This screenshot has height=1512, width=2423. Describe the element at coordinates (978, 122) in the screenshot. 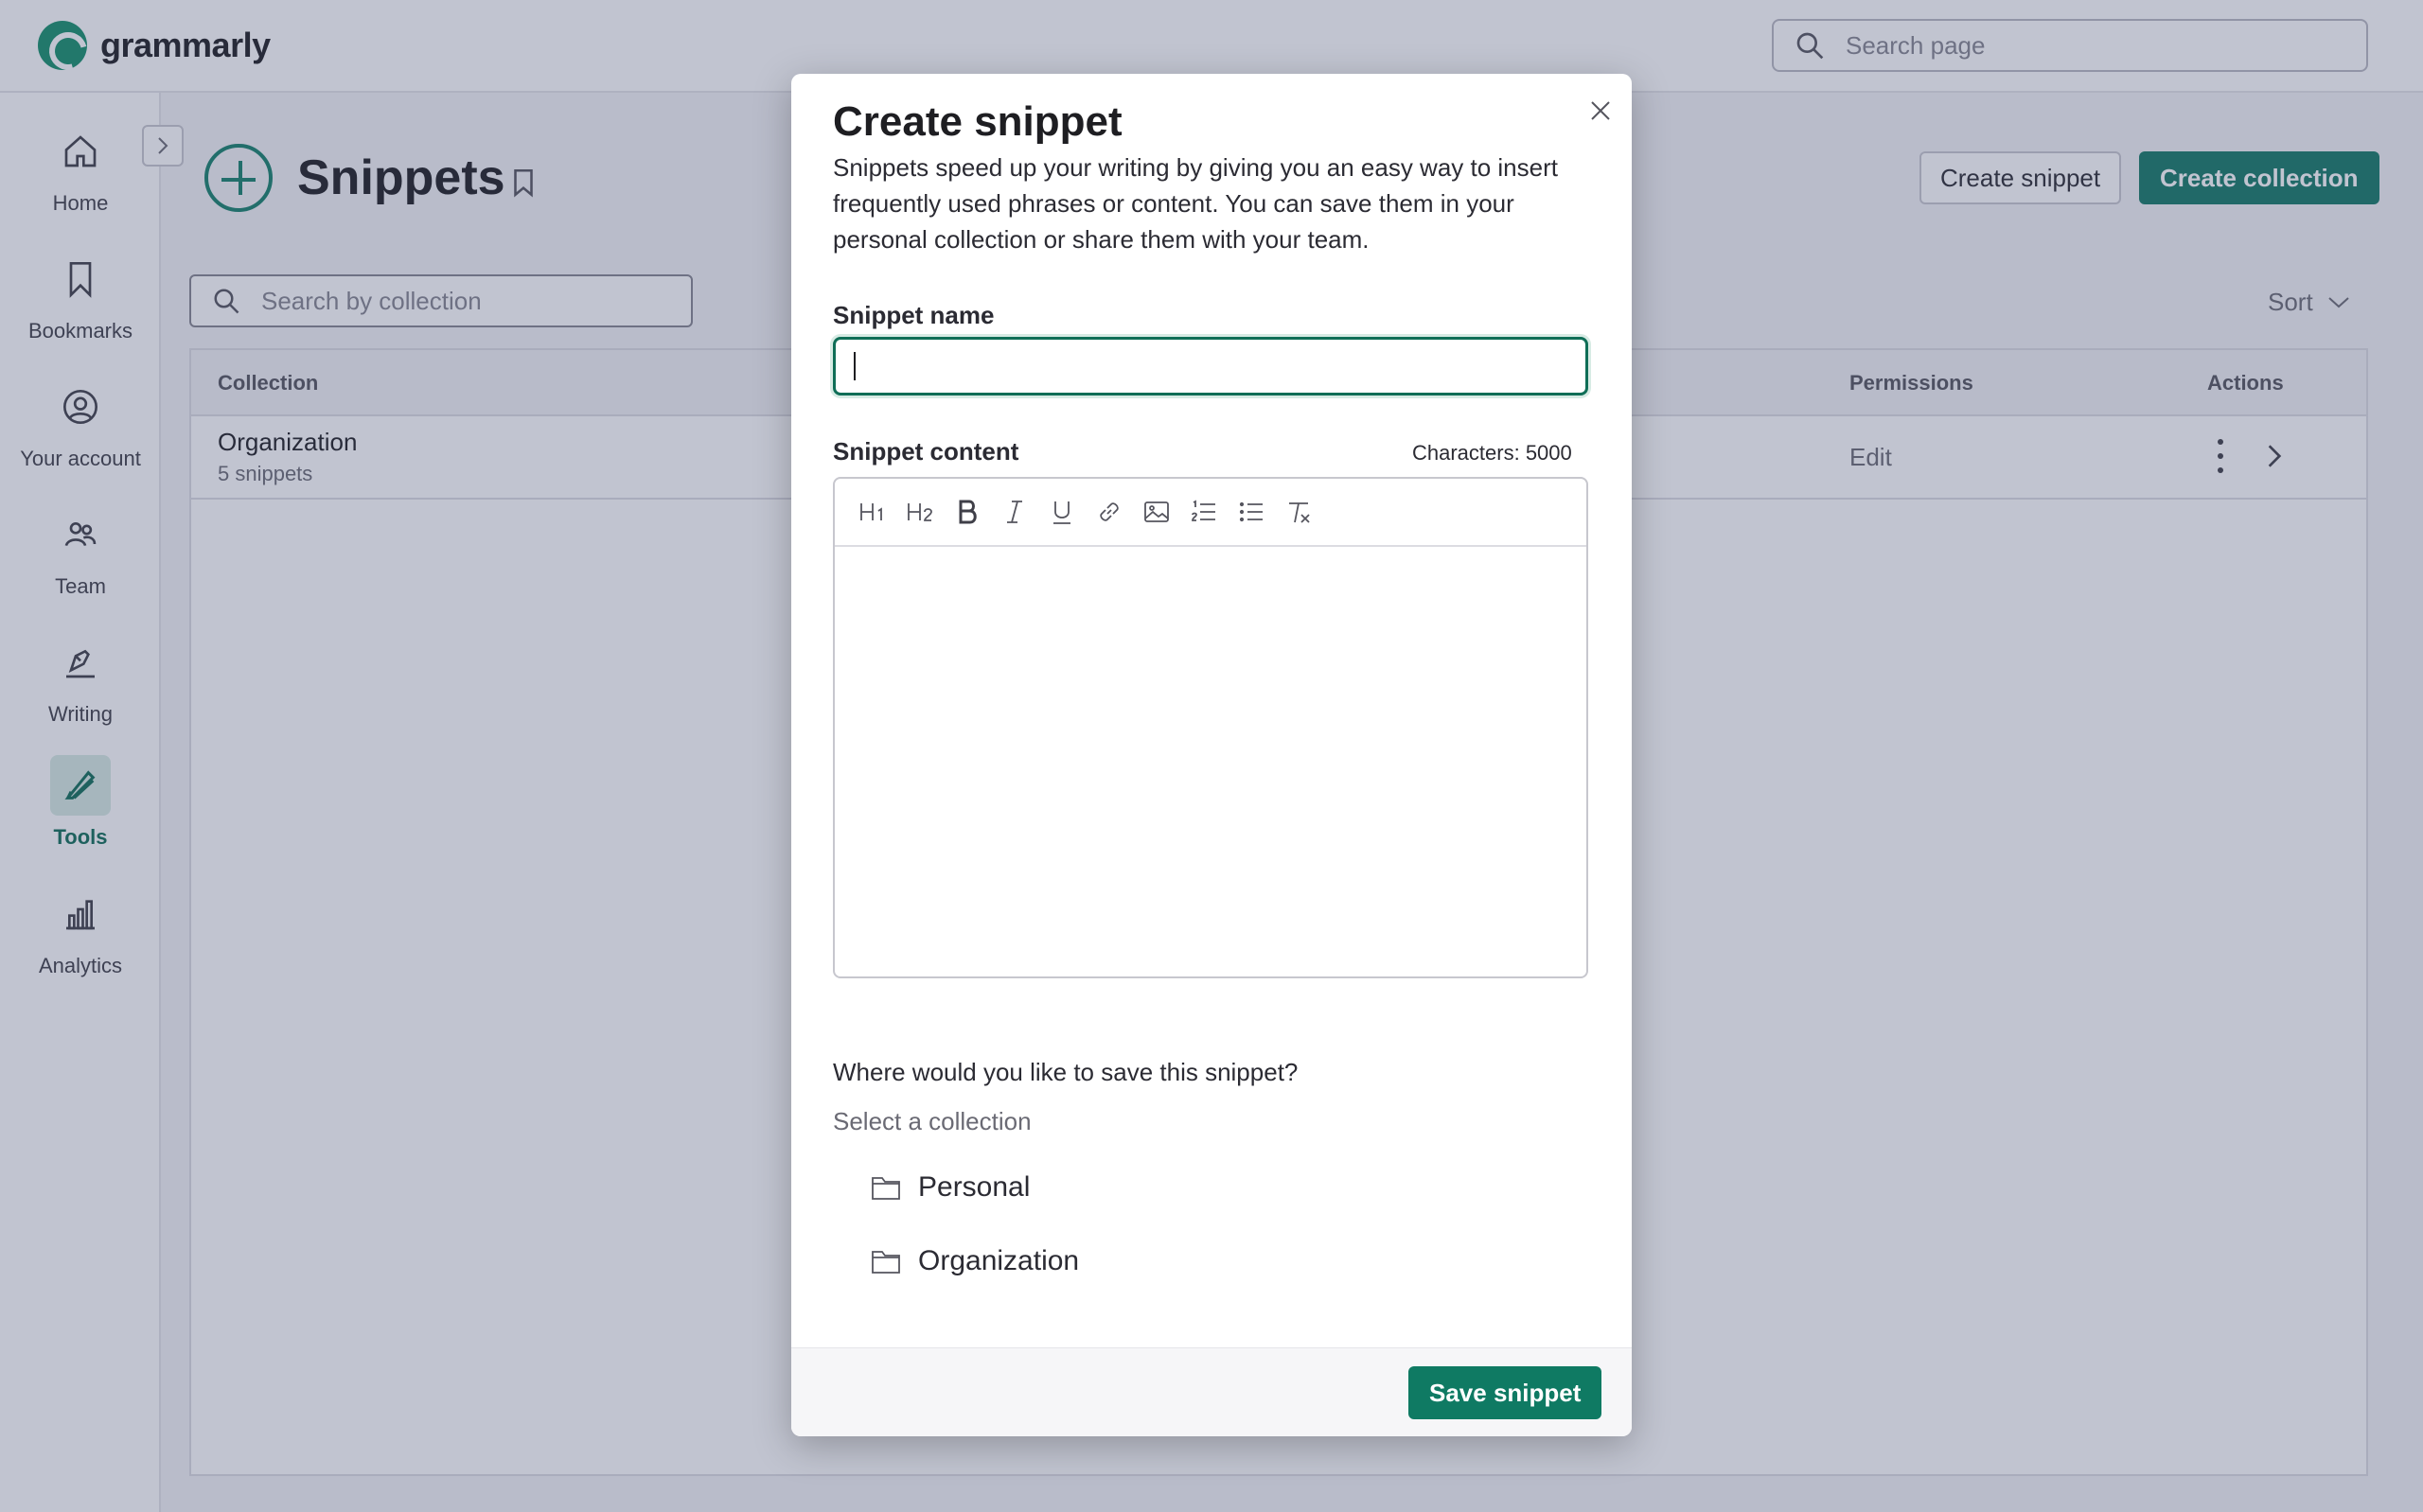

I see `modal-title: Create snippet` at that location.